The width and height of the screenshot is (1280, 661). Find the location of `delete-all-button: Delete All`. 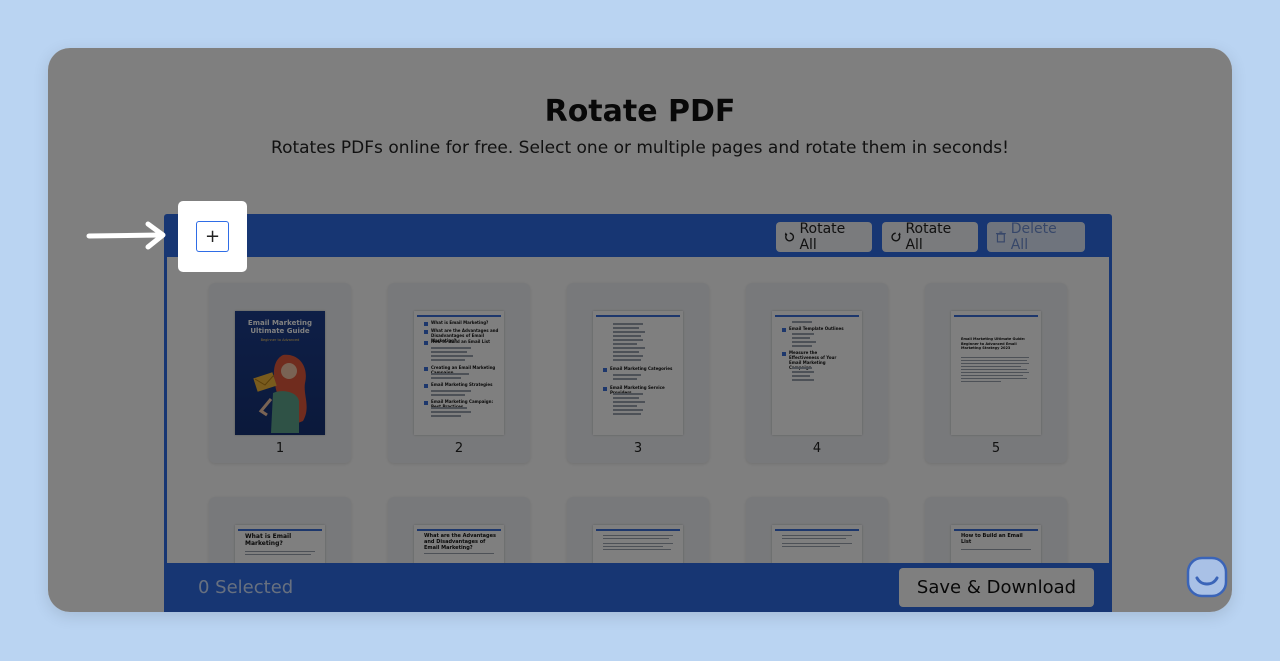

delete-all-button: Delete All is located at coordinates (1036, 237).